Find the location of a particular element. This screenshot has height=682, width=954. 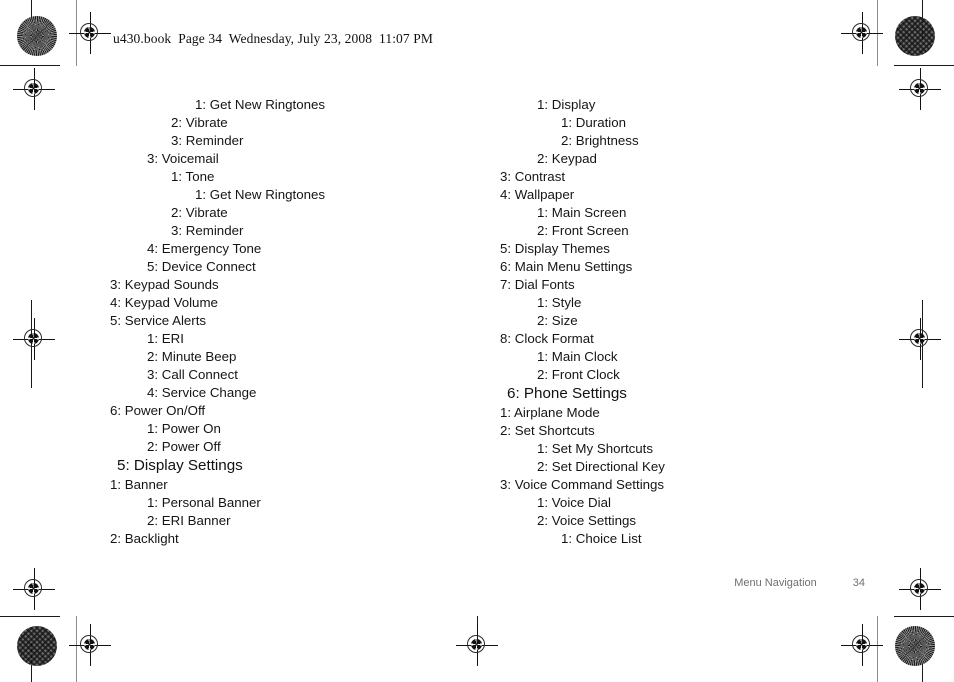

menu-tree-item: 1: Main Screen is located at coordinates (582, 212).